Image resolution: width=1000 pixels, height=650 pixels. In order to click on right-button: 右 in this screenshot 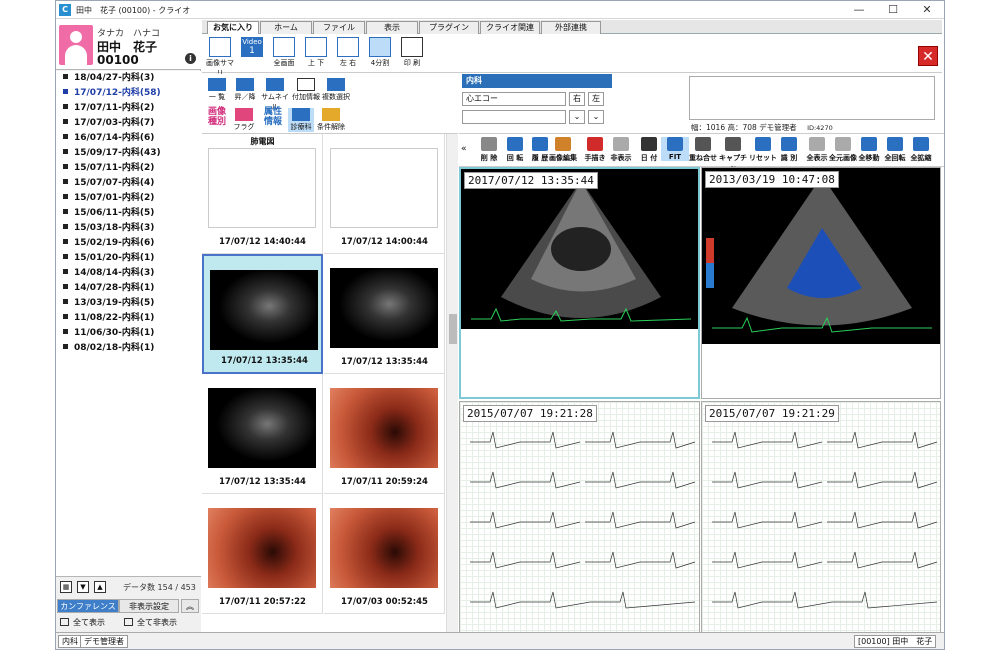, I will do `click(577, 99)`.